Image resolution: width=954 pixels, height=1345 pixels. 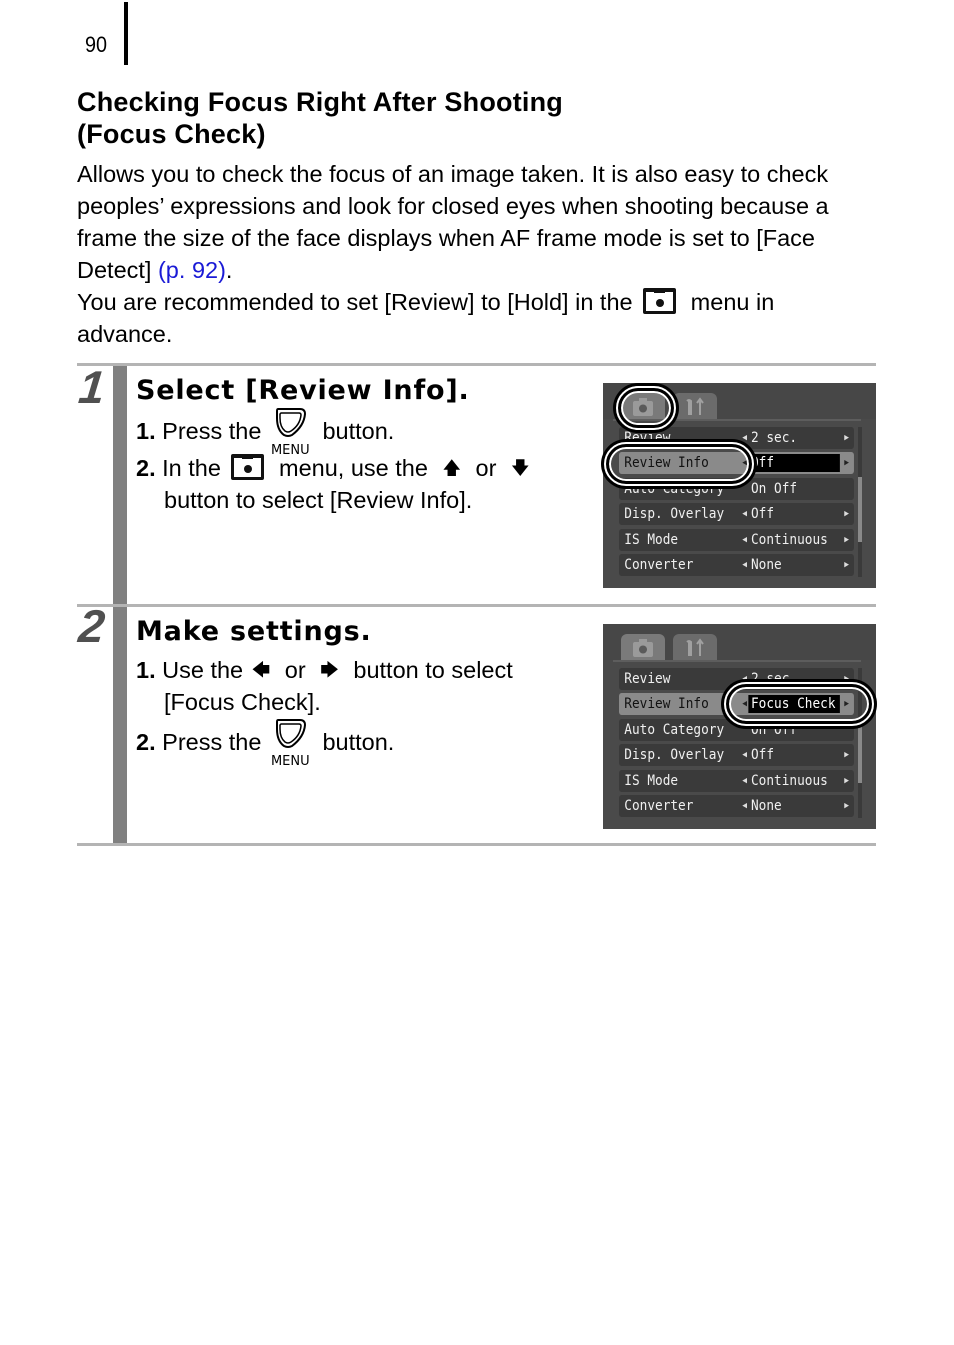 What do you see at coordinates (120, 485) in the screenshot?
I see `step-1-sidebar-bar` at bounding box center [120, 485].